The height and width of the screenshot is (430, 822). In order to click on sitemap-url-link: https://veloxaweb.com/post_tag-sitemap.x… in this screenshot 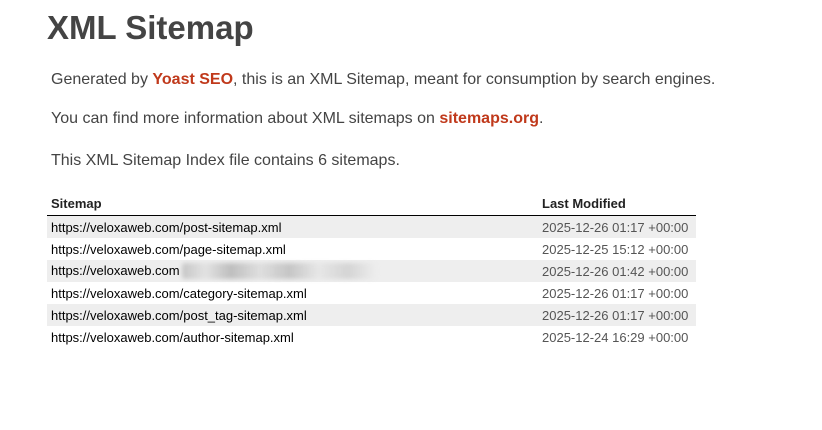, I will do `click(292, 315)`.